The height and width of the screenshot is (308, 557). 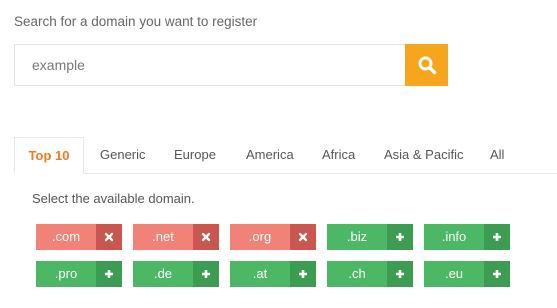 What do you see at coordinates (49, 155) in the screenshot?
I see `tab-top-10: Top 10` at bounding box center [49, 155].